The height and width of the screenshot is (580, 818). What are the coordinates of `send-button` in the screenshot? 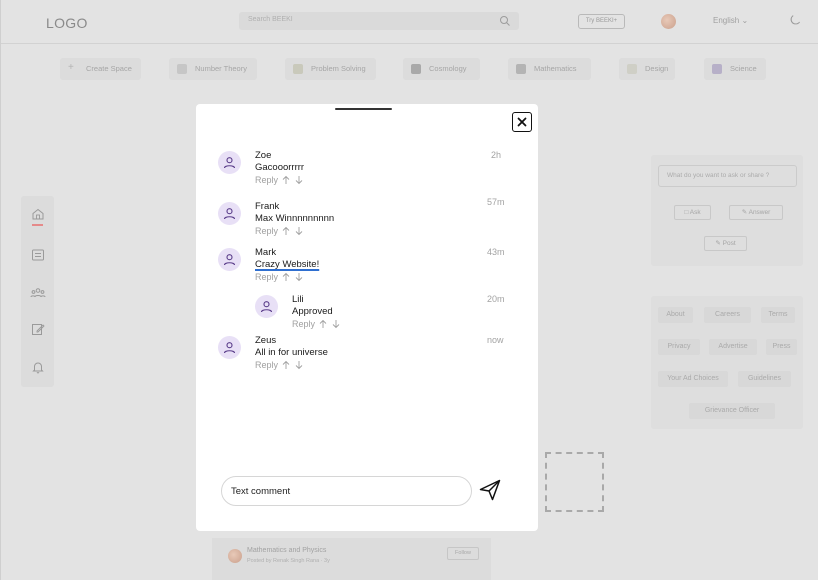 It's located at (490, 490).